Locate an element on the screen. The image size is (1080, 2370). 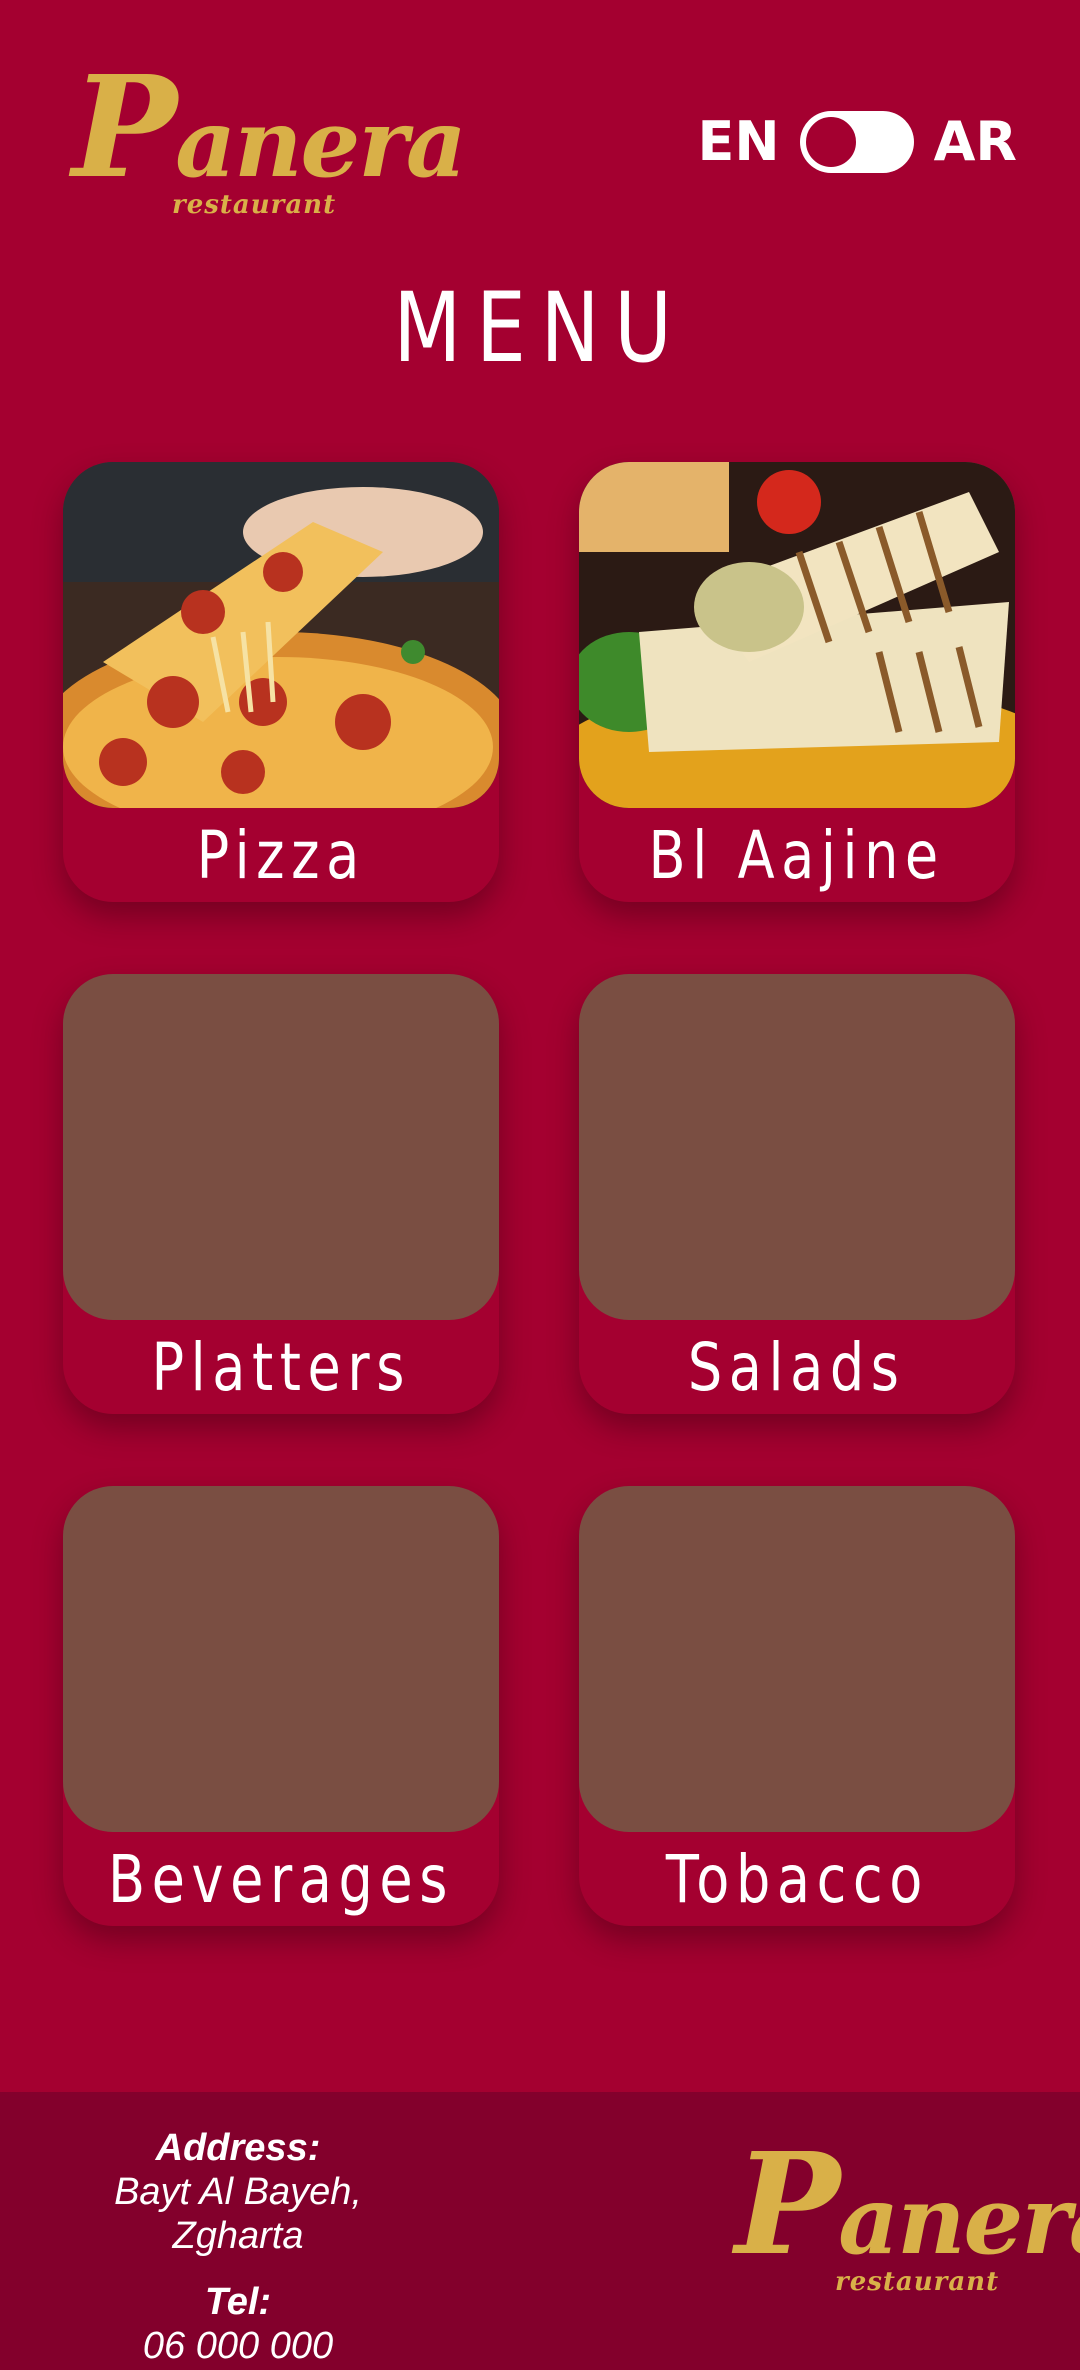
category-card-beverages: Beverages is located at coordinates (281, 1706).